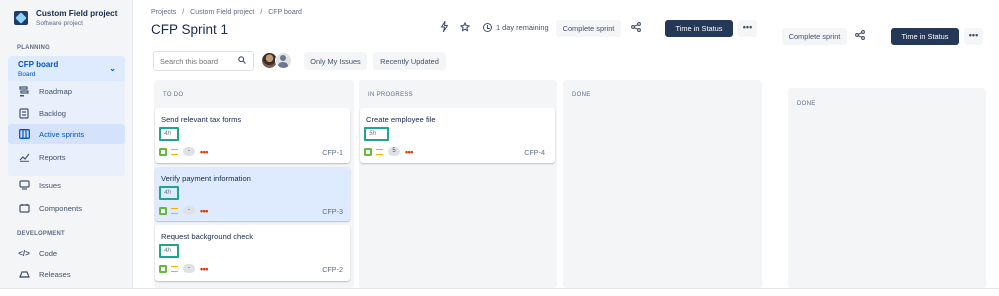  Describe the element at coordinates (24, 208) in the screenshot. I see `components-icon` at that location.